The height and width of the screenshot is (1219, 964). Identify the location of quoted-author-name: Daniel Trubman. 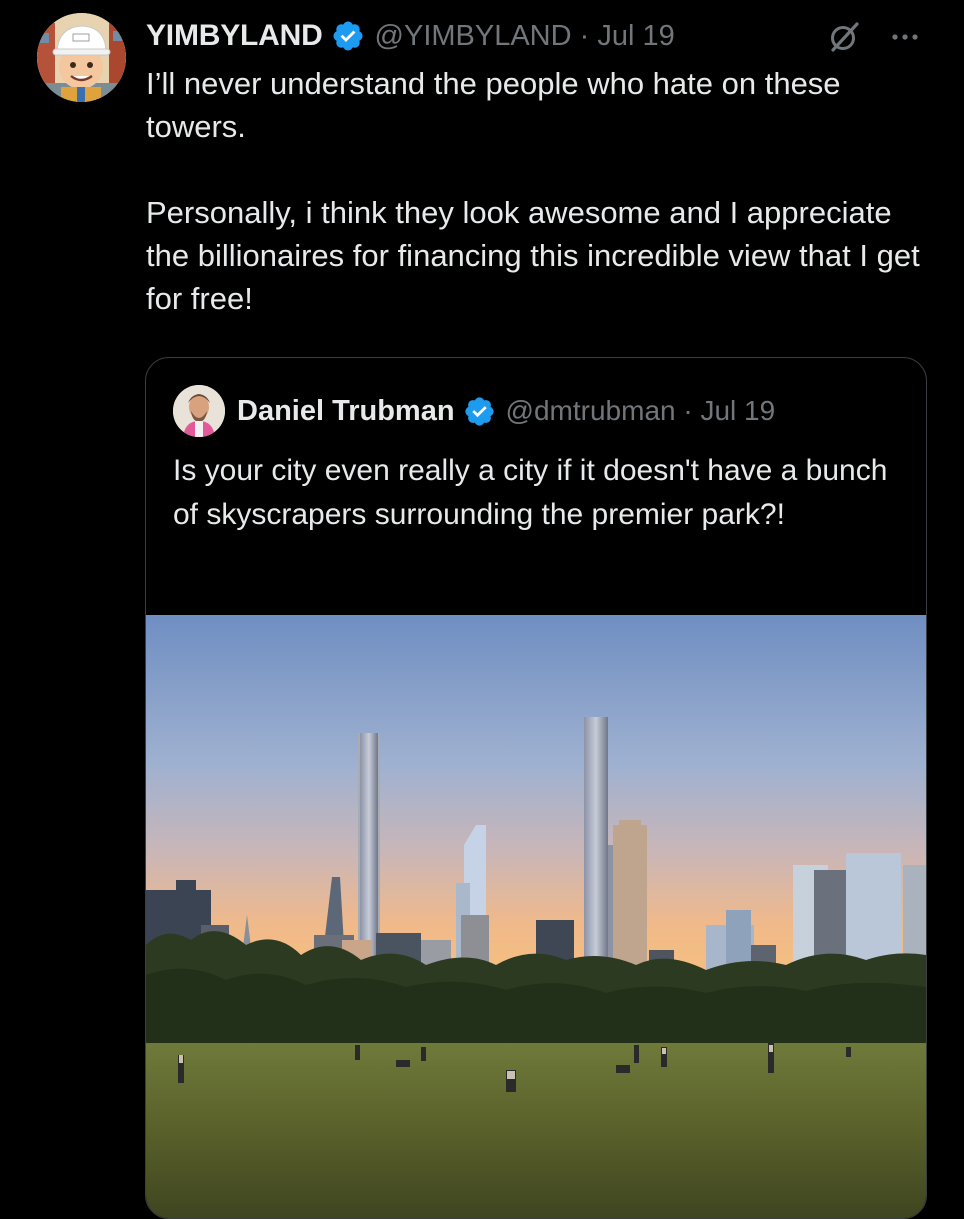
(346, 411).